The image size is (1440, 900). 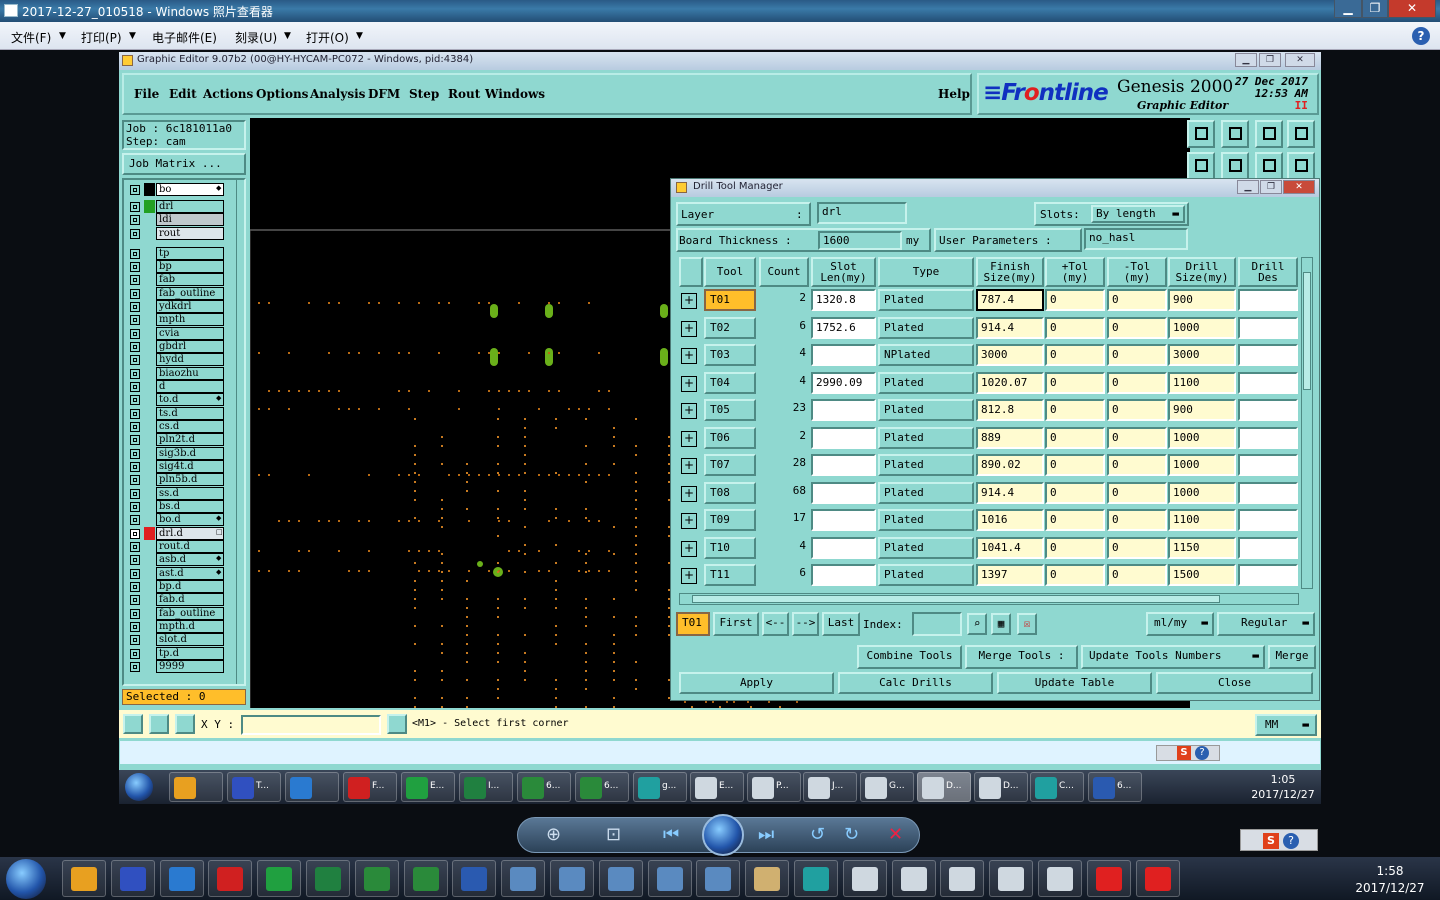 What do you see at coordinates (843, 300) in the screenshot?
I see `cell-slot: 1320.8` at bounding box center [843, 300].